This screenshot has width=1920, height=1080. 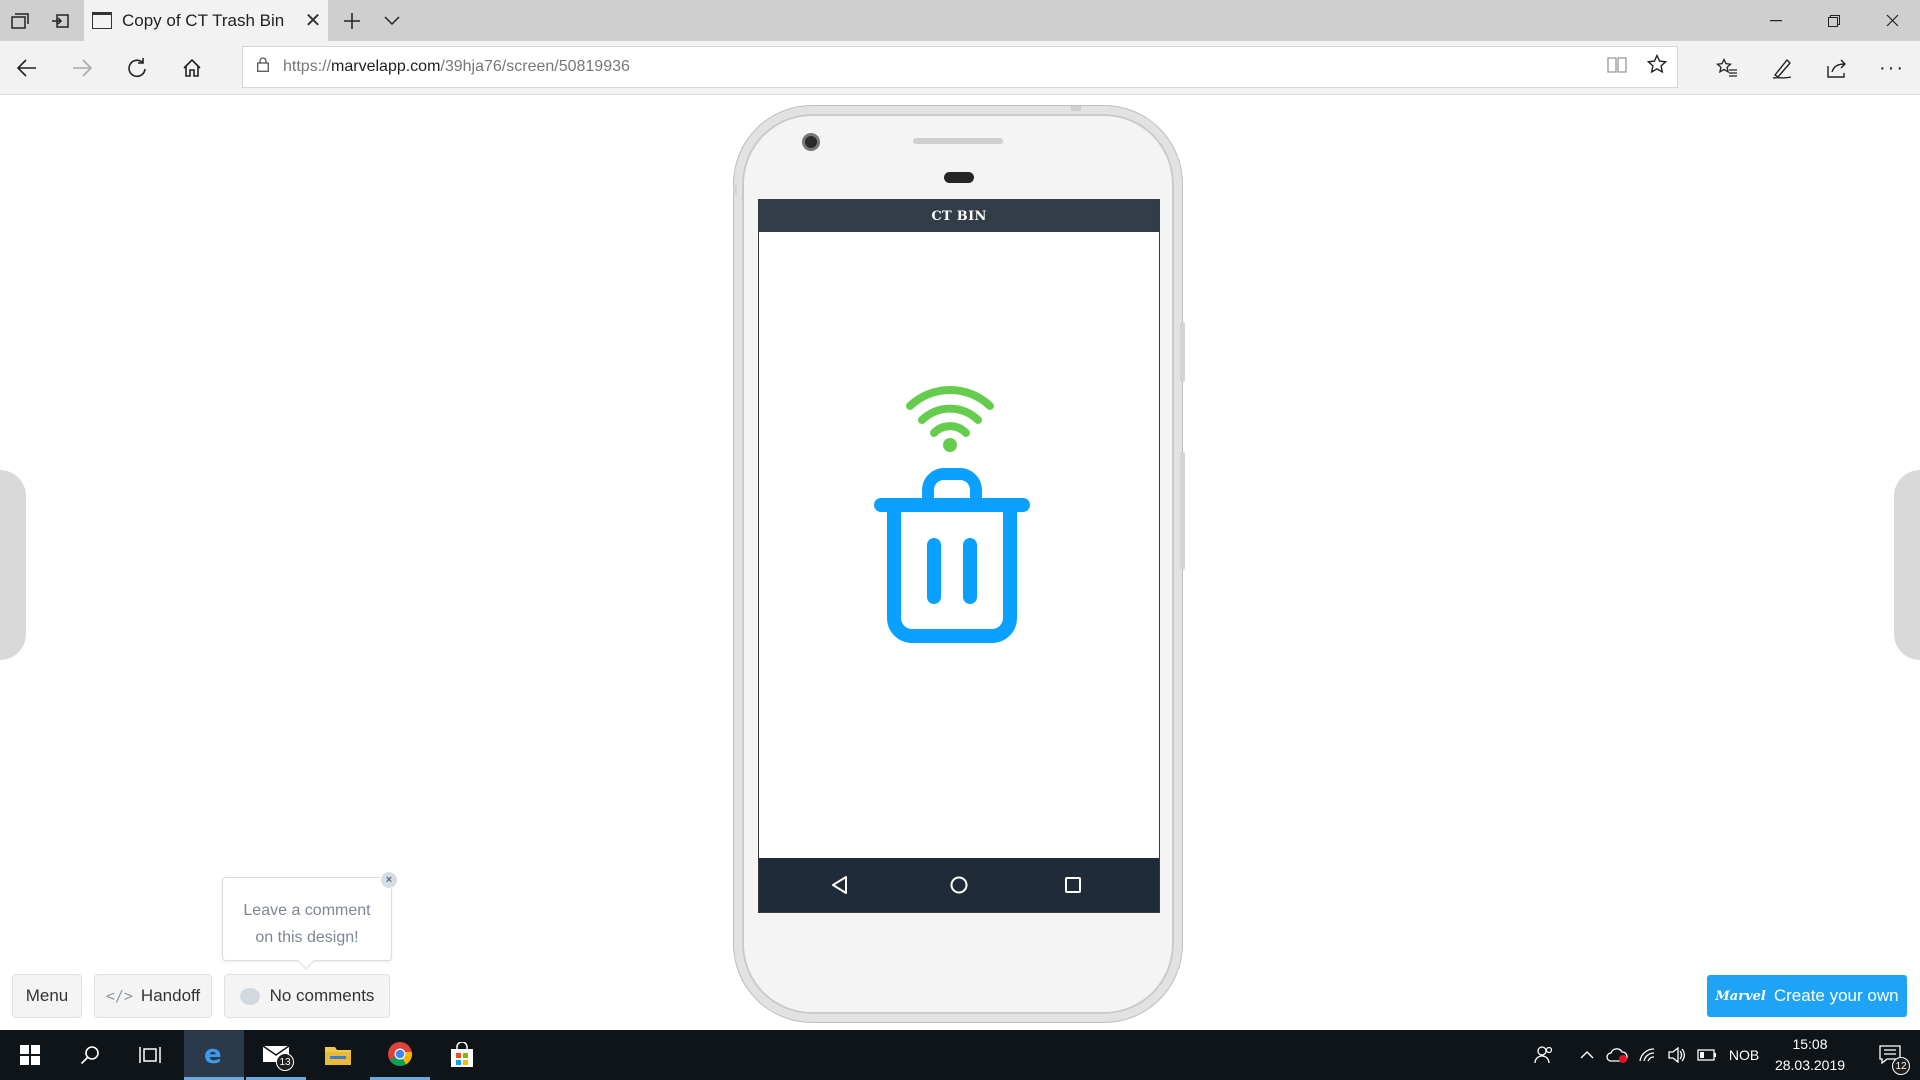 What do you see at coordinates (1707, 1055) in the screenshot?
I see `battery-icon` at bounding box center [1707, 1055].